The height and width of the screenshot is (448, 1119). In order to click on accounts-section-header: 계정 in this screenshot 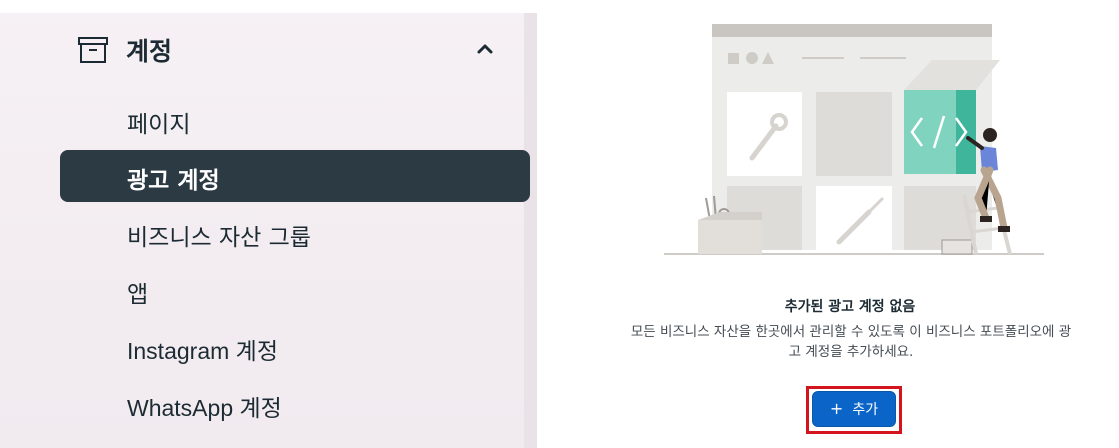, I will do `click(290, 49)`.